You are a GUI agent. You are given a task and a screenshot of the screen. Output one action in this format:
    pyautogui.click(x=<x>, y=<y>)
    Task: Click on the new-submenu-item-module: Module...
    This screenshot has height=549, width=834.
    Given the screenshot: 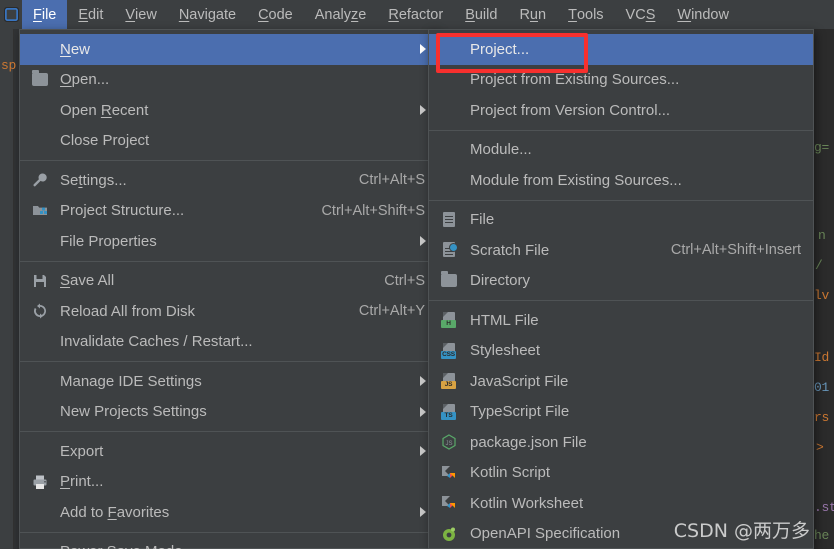 What is the action you would take?
    pyautogui.click(x=621, y=150)
    